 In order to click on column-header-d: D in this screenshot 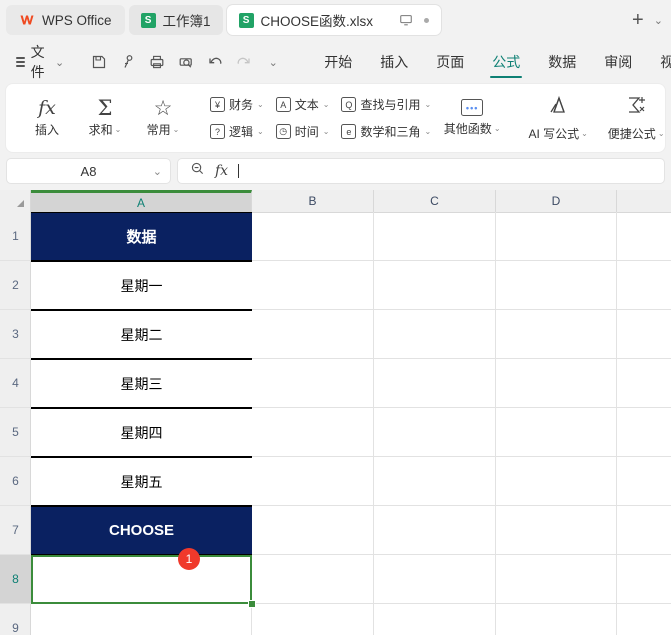, I will do `click(556, 201)`.